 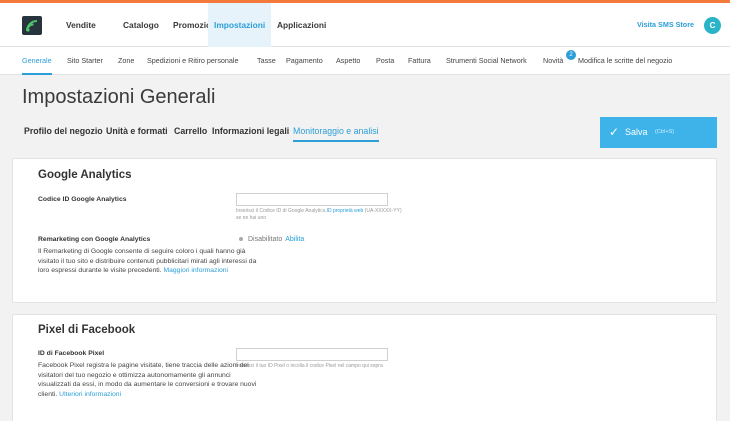 I want to click on subnav-spedizioni: Spedizioni e Ritiro personale, so click(x=193, y=61).